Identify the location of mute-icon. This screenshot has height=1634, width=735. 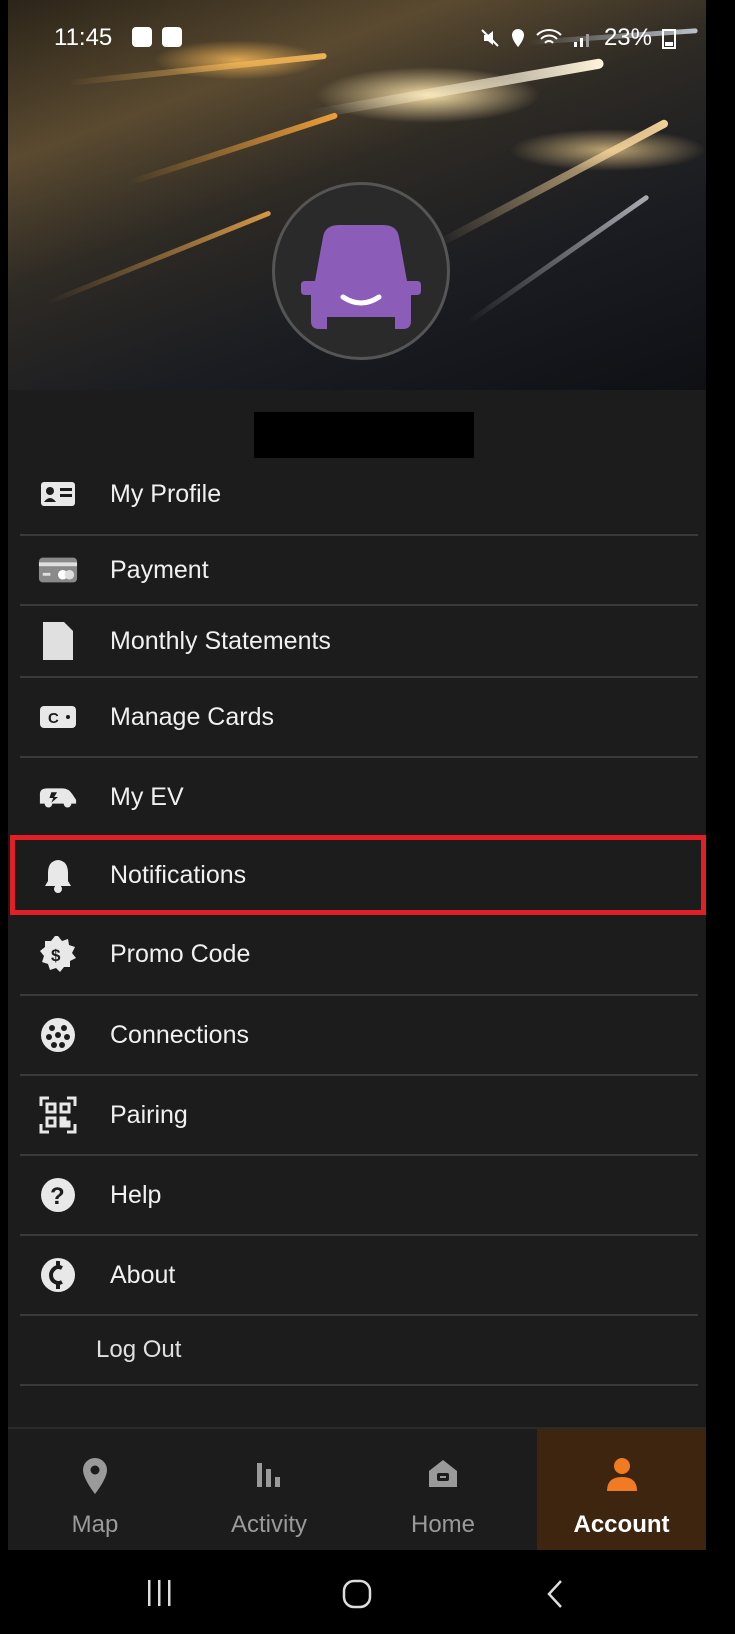
(490, 38).